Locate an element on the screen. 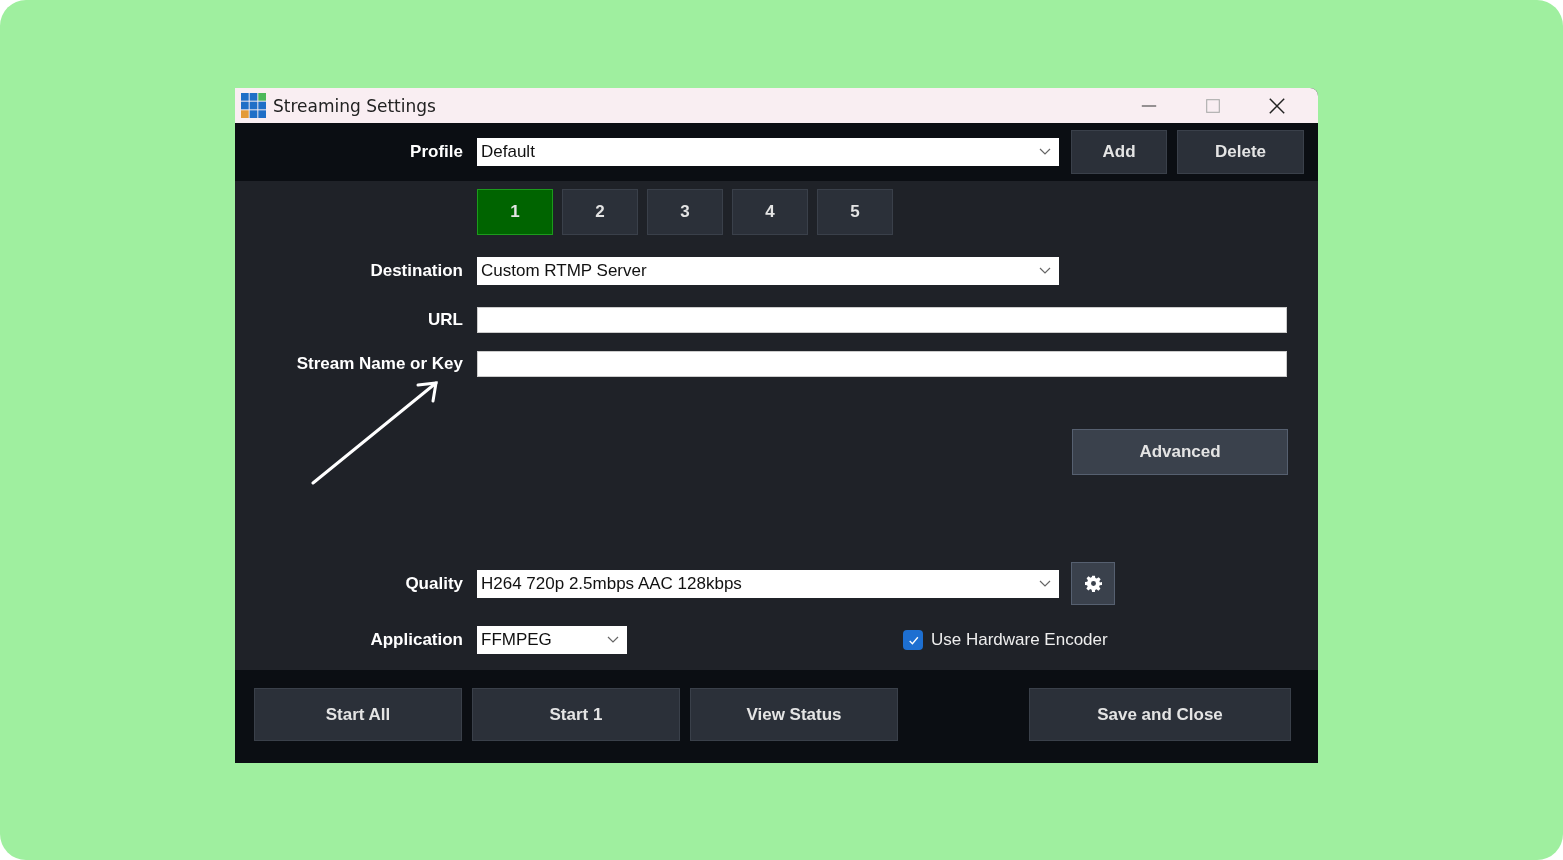  profile-action-button: Delete is located at coordinates (1240, 152).